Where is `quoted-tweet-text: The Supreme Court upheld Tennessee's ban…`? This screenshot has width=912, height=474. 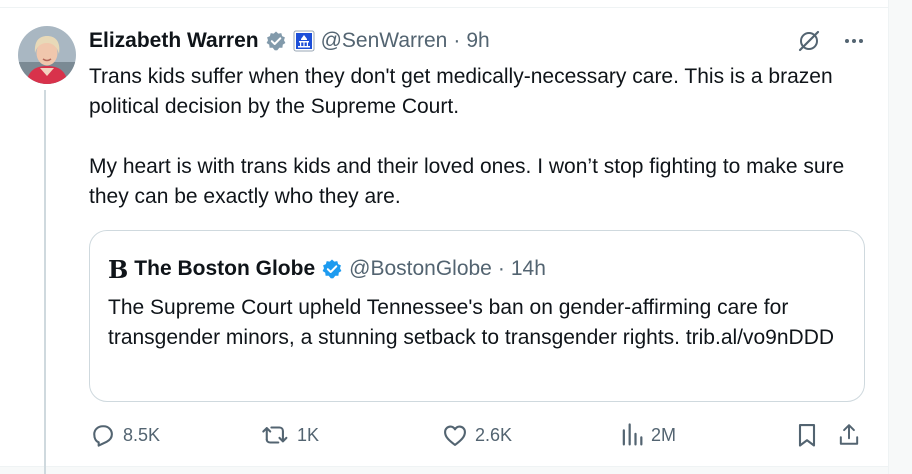 quoted-tweet-text: The Supreme Court upheld Tennessee's ban… is located at coordinates (471, 322).